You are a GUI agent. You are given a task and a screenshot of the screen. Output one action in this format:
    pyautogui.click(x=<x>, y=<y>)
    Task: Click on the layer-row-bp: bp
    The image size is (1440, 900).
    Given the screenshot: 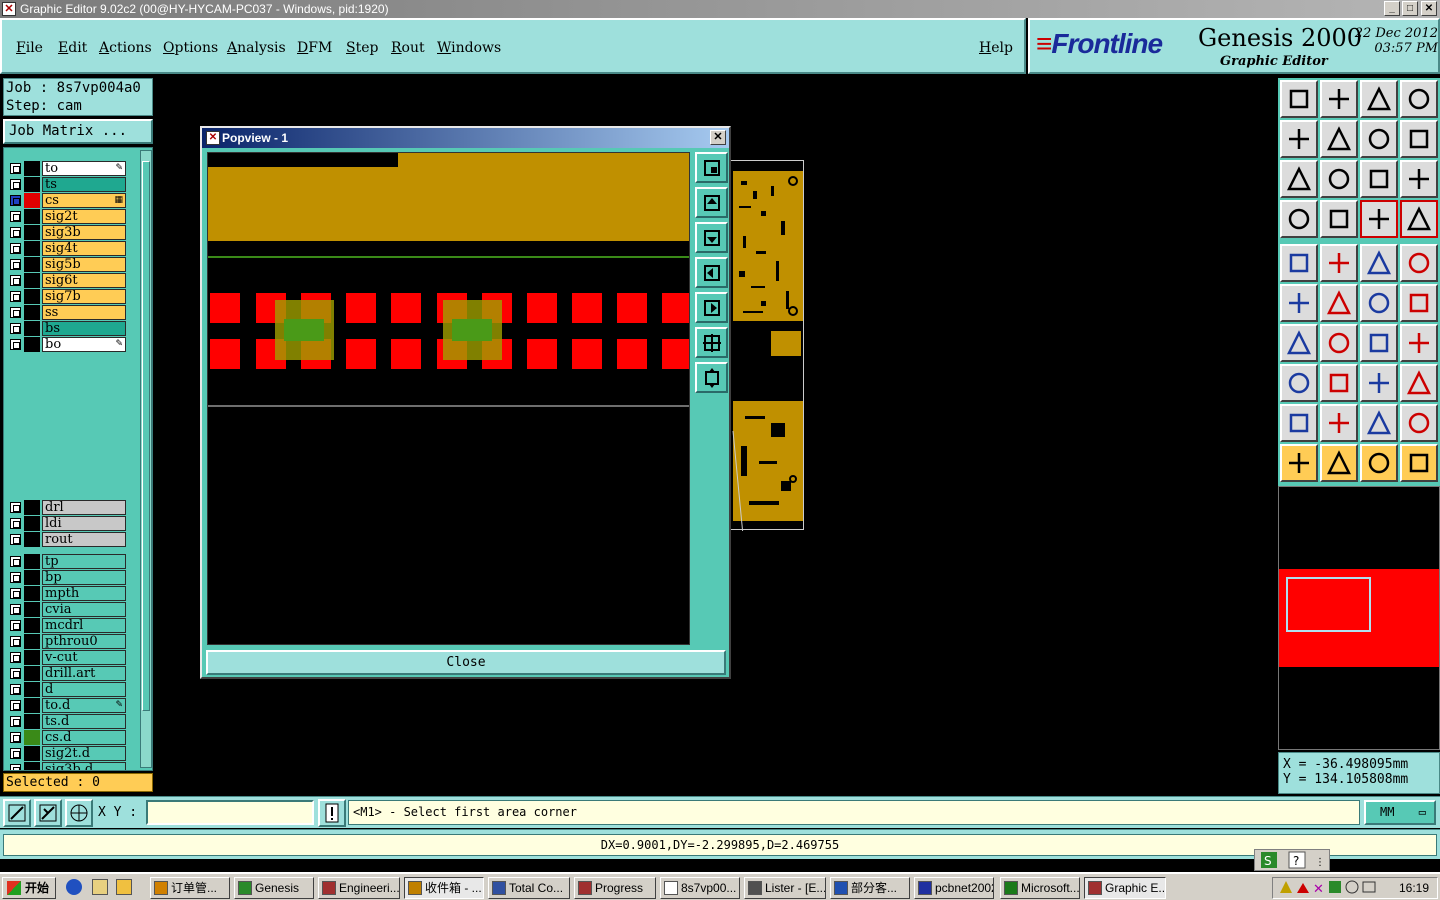 What is the action you would take?
    pyautogui.click(x=67, y=577)
    